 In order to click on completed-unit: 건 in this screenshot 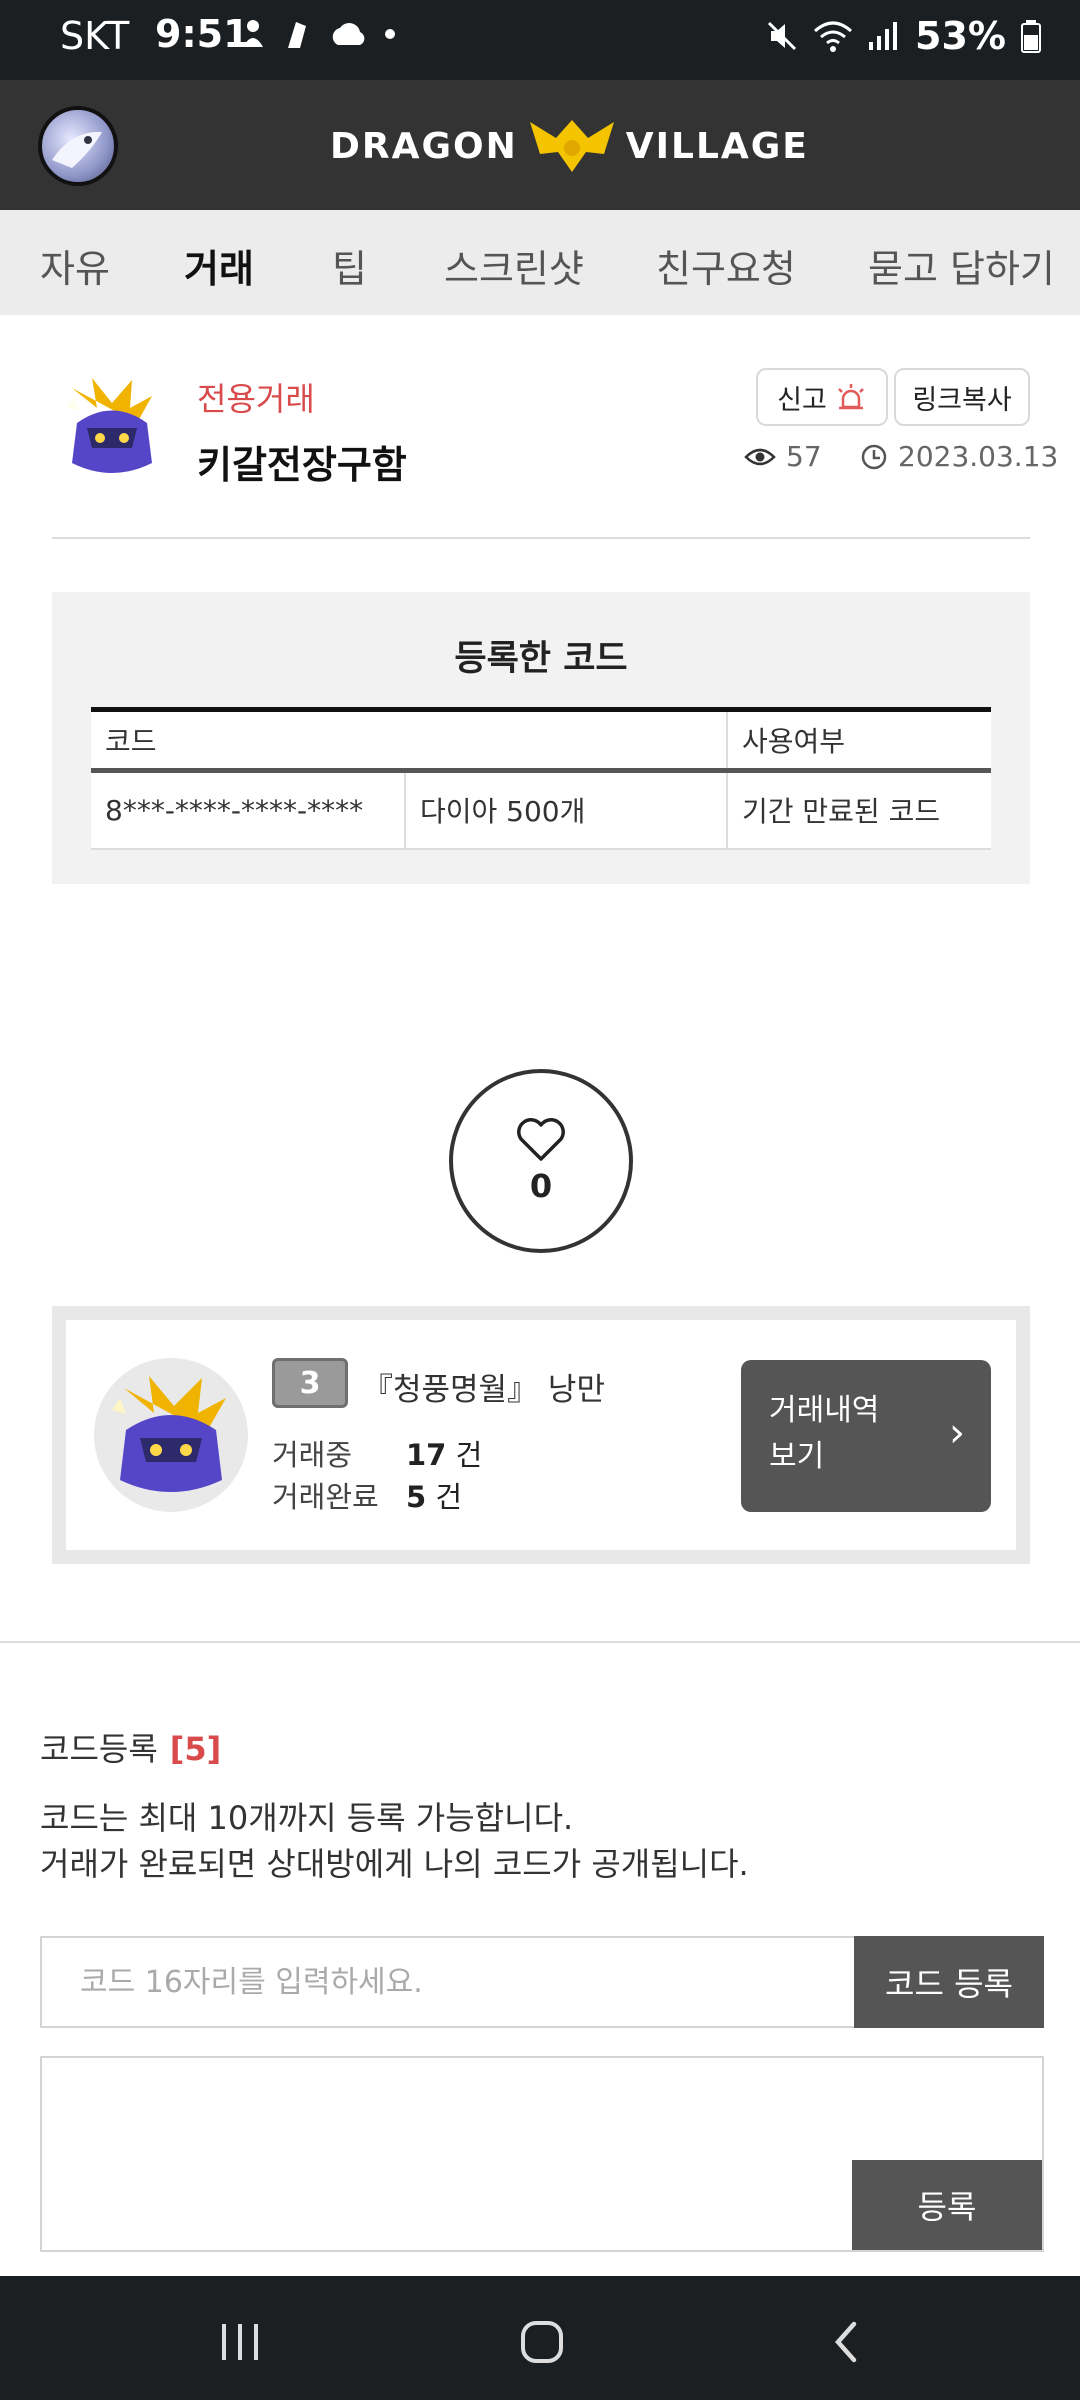, I will do `click(449, 1497)`.